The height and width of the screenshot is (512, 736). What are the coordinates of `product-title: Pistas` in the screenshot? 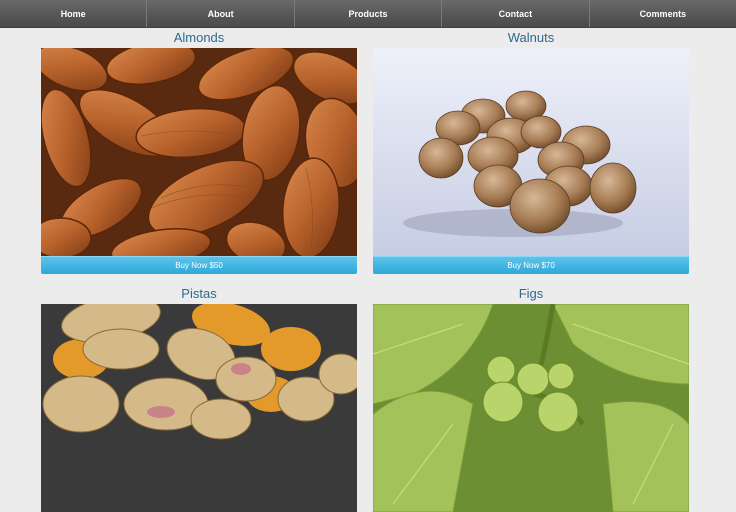 It's located at (199, 293).